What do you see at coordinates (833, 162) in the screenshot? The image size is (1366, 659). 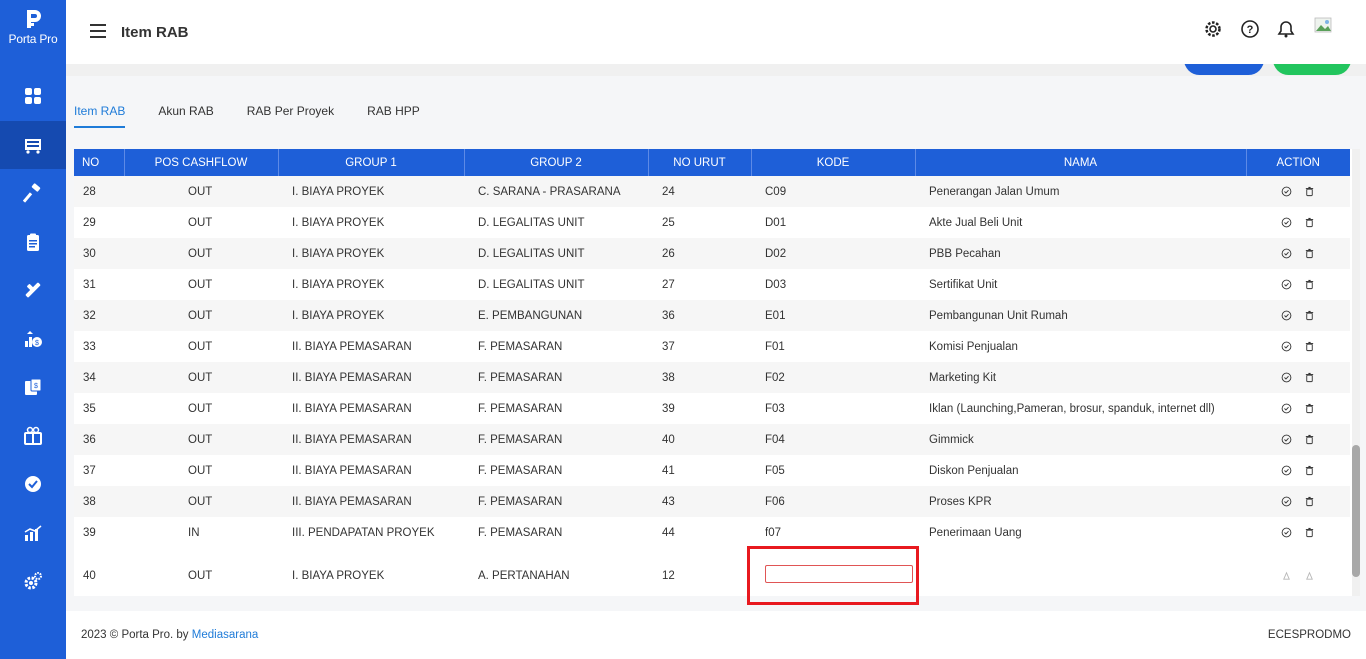 I see `column-header-kode: KODE` at bounding box center [833, 162].